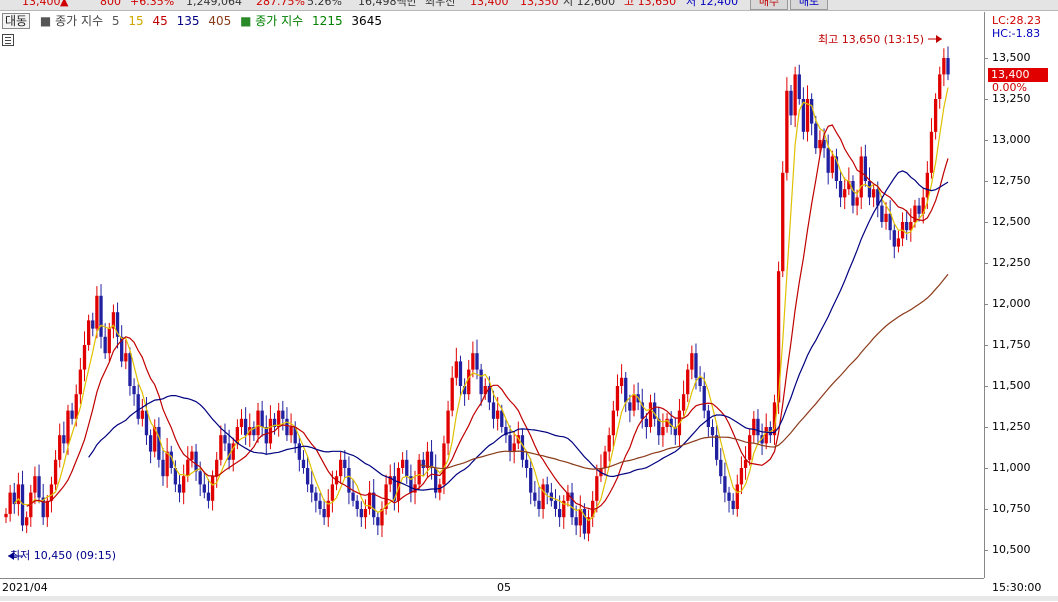 The width and height of the screenshot is (1058, 602). What do you see at coordinates (1011, 139) in the screenshot?
I see `price-tick-13000: 13,000` at bounding box center [1011, 139].